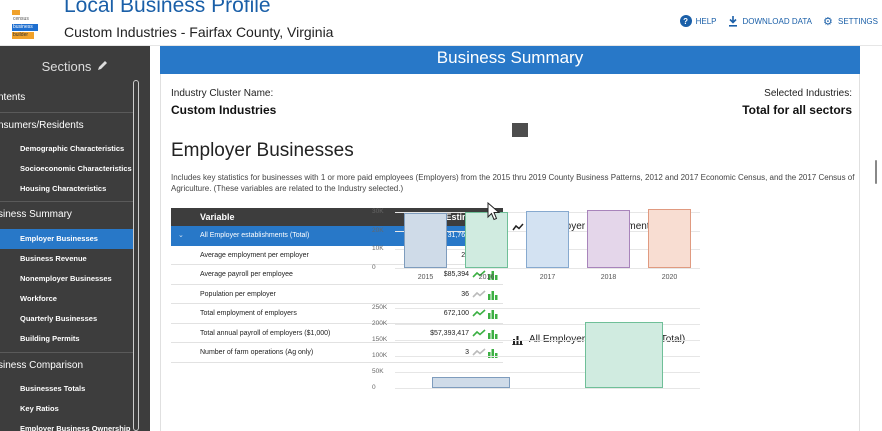 The height and width of the screenshot is (431, 882). Describe the element at coordinates (217, 217) in the screenshot. I see `column-header-variable: Variable` at that location.